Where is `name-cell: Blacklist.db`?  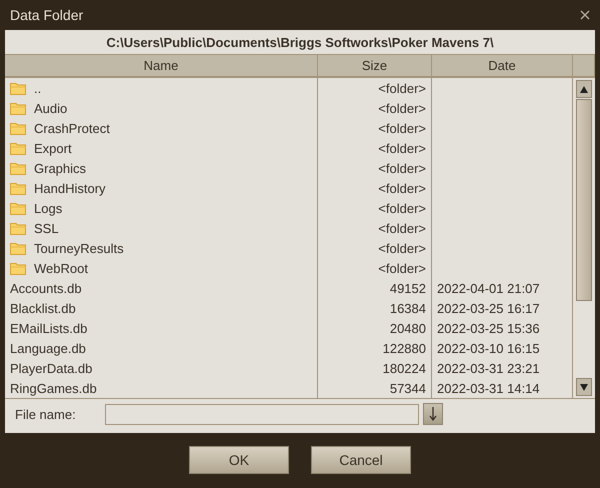
name-cell: Blacklist.db is located at coordinates (161, 308).